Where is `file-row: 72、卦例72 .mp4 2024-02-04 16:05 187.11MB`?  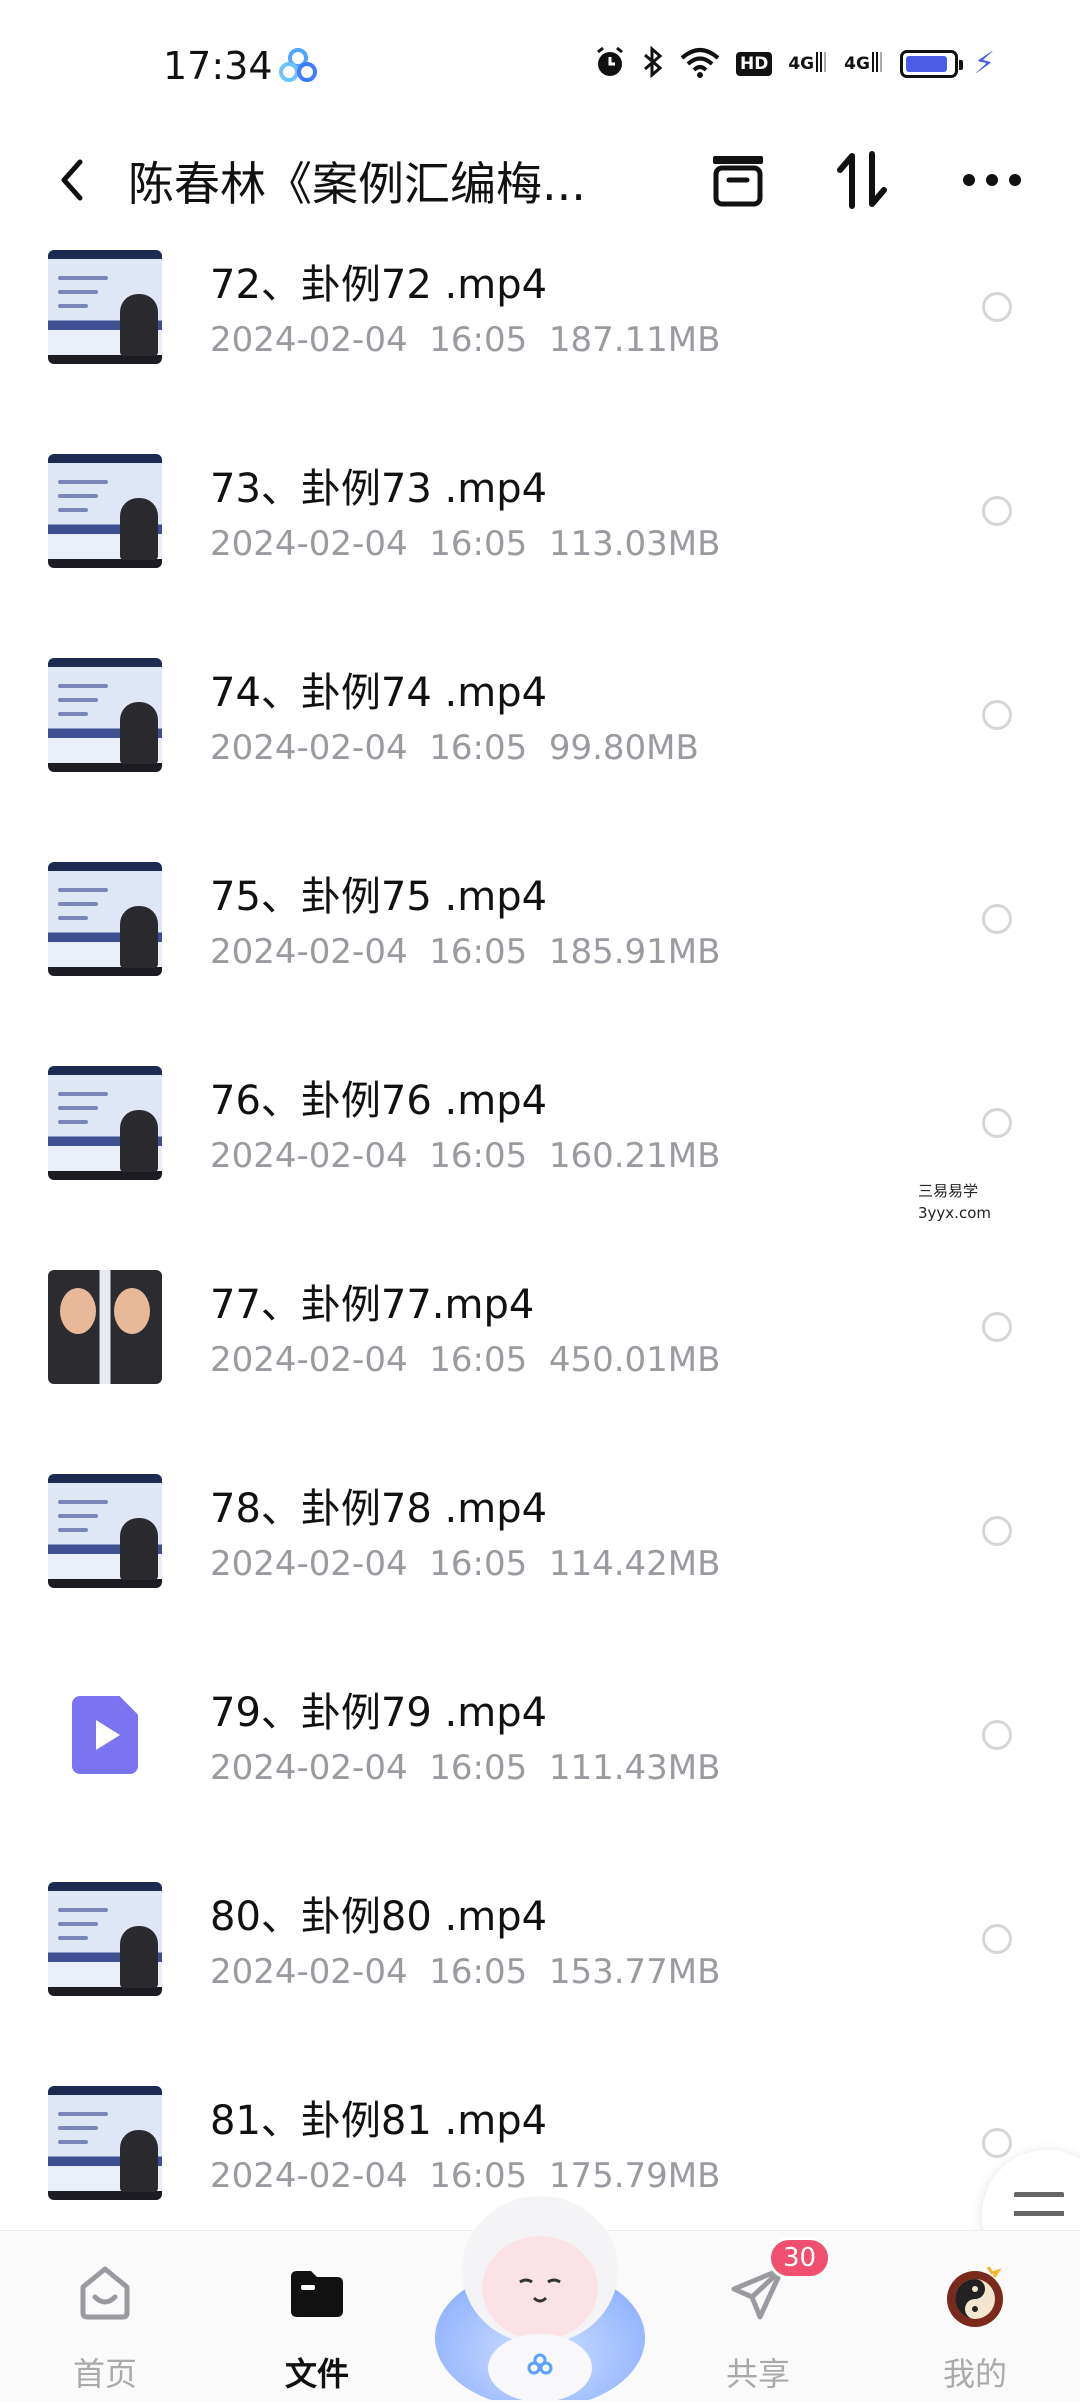
file-row: 72、卦例72 .mp4 2024-02-04 16:05 187.11MB is located at coordinates (540, 297).